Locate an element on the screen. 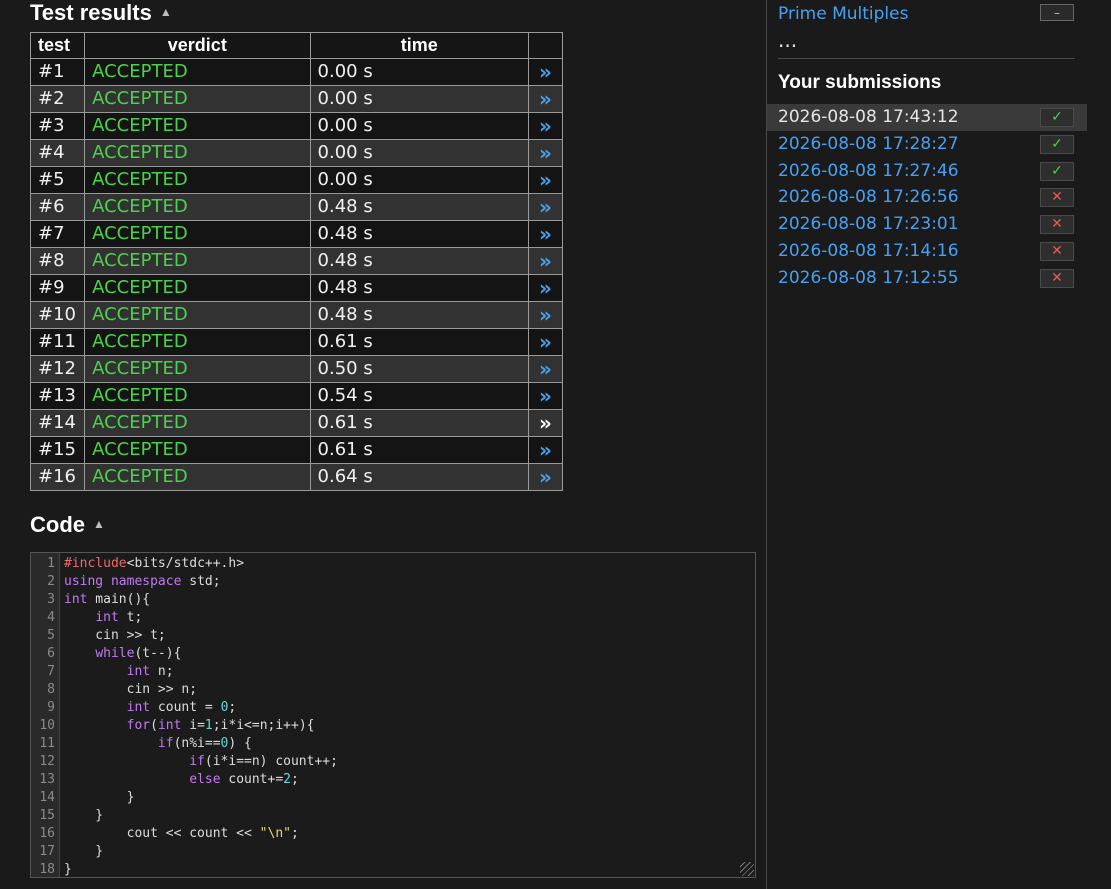  line-number: 15 is located at coordinates (47, 815).